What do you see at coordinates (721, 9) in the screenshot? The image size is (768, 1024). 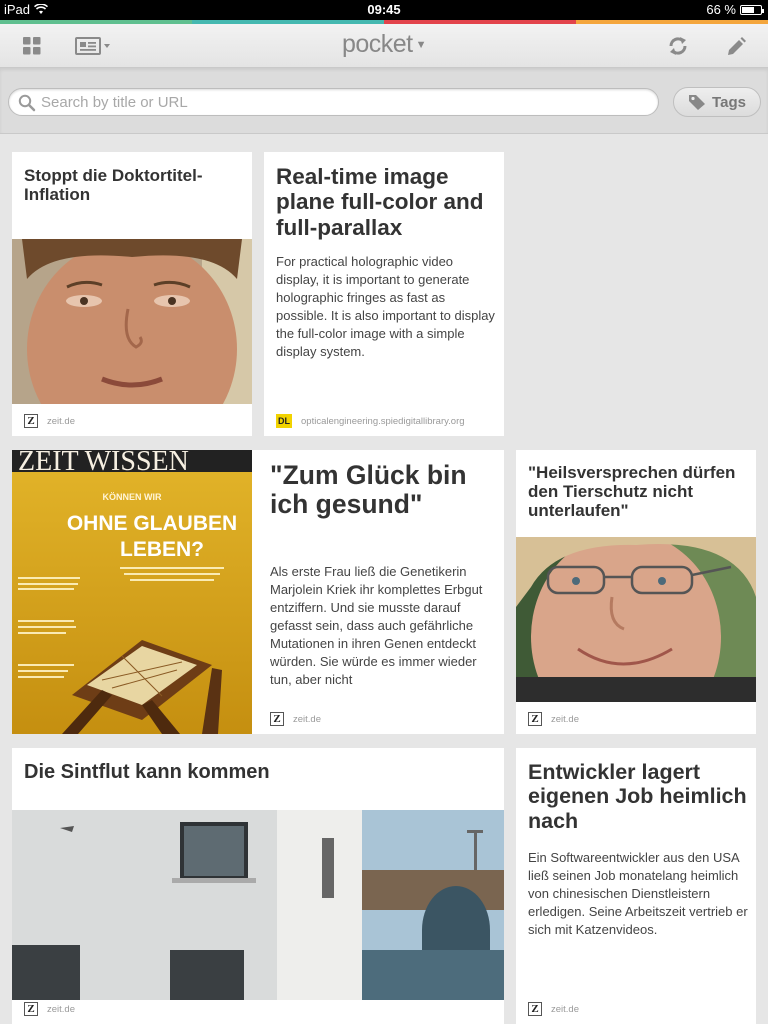 I see `battery-percent: 66 %` at bounding box center [721, 9].